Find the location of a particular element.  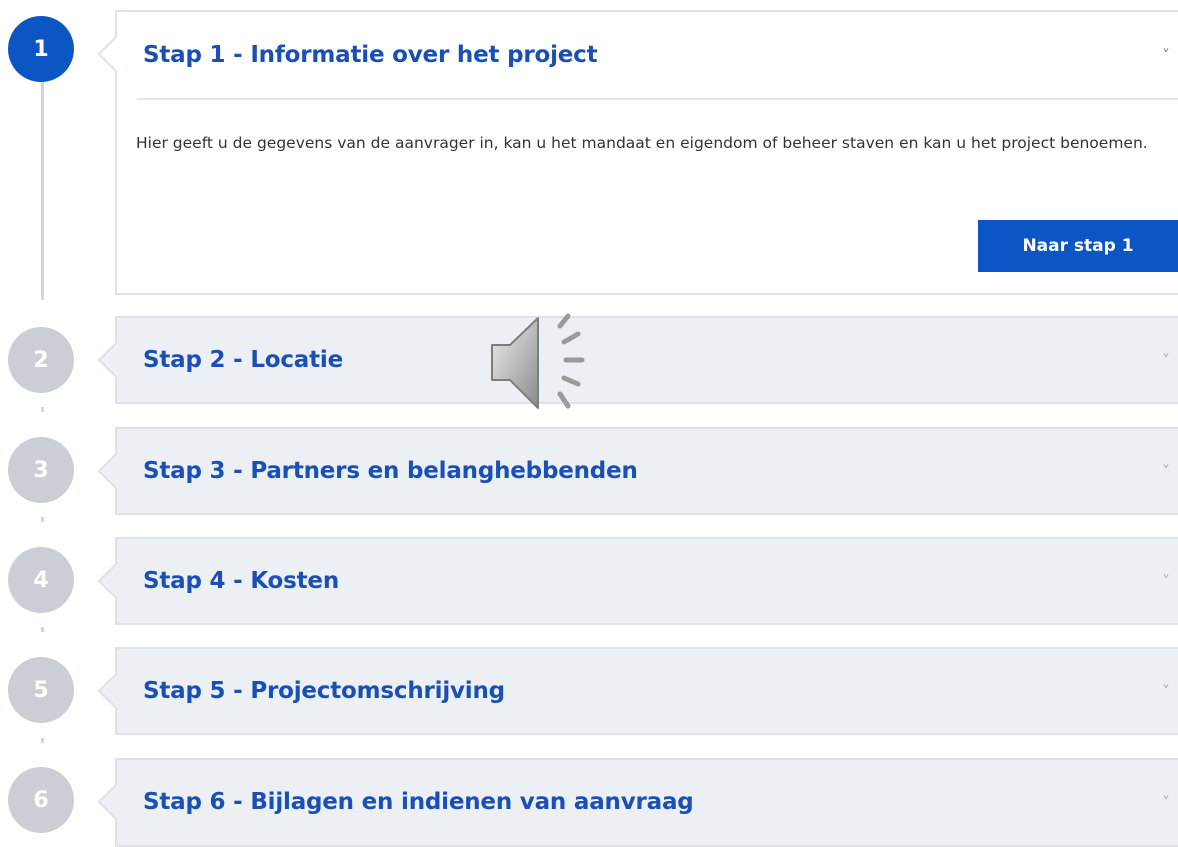

step-6-indicator: 6 is located at coordinates (41, 800).